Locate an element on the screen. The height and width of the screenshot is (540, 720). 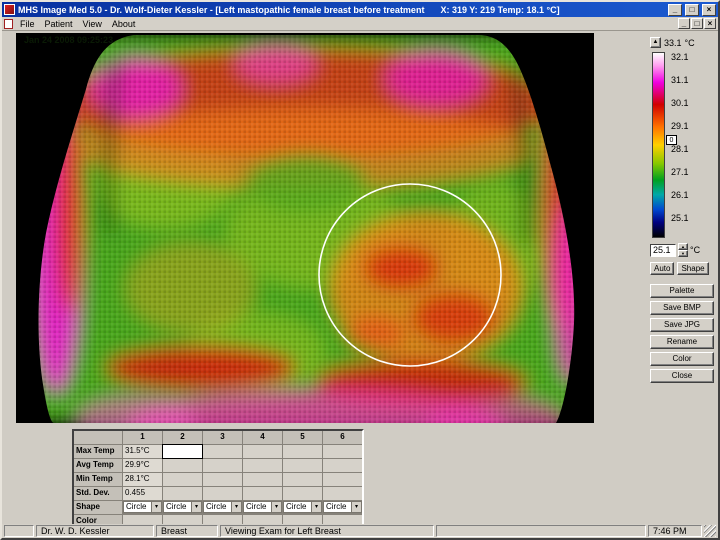
spin-up-icon: ▲ is located at coordinates (683, 246).